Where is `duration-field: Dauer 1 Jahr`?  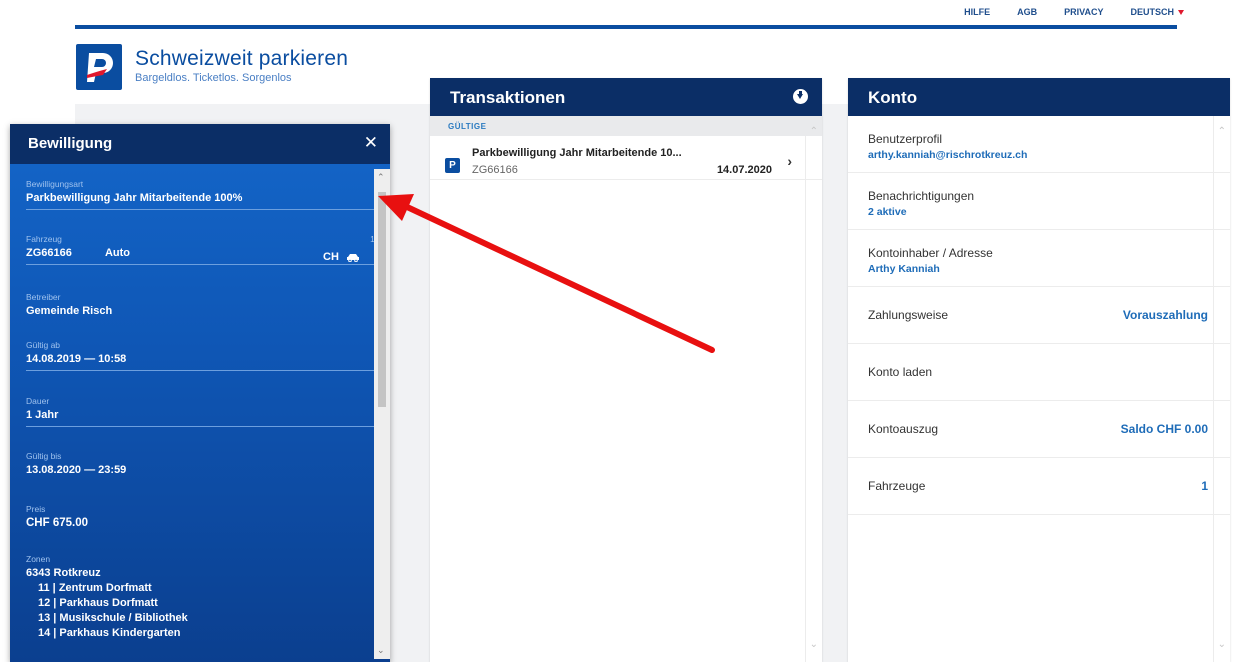
duration-field: Dauer 1 Jahr is located at coordinates (204, 411).